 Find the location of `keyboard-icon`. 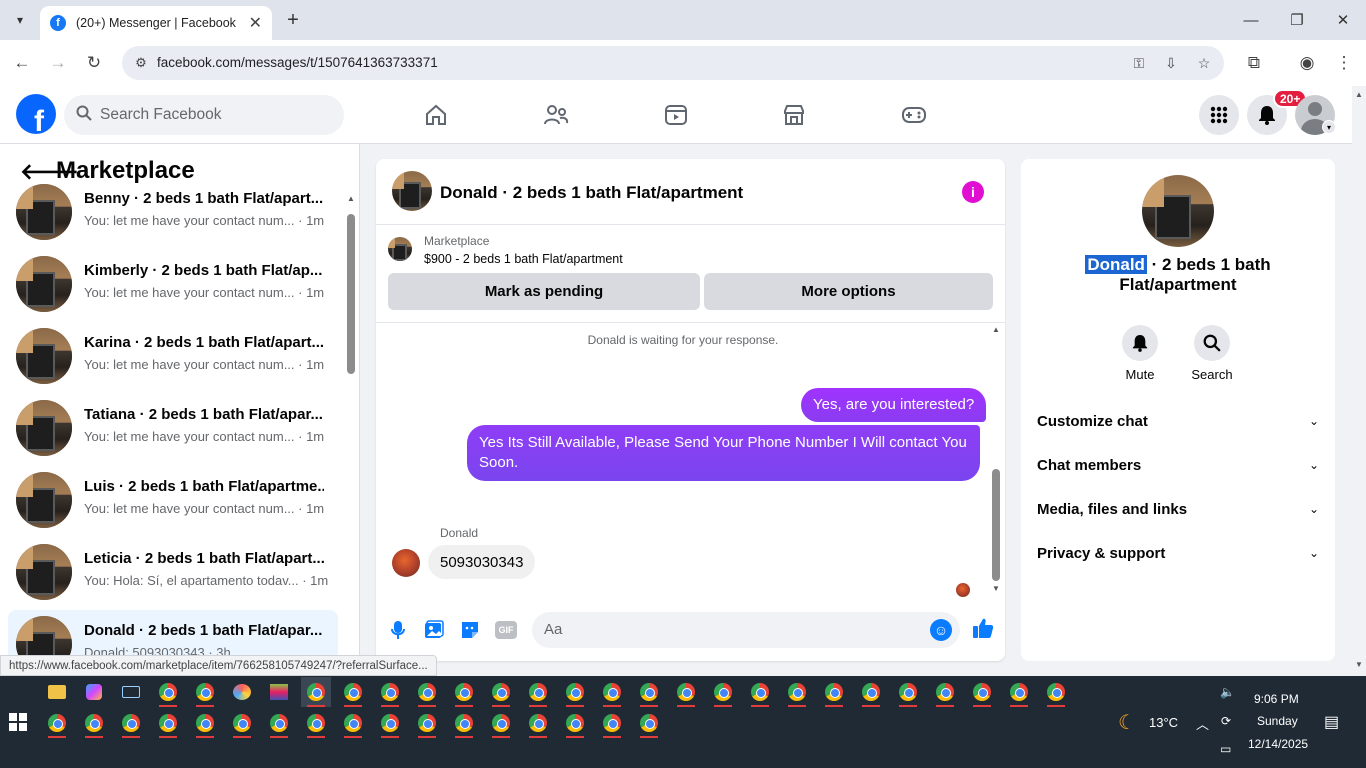

keyboard-icon is located at coordinates (131, 692).